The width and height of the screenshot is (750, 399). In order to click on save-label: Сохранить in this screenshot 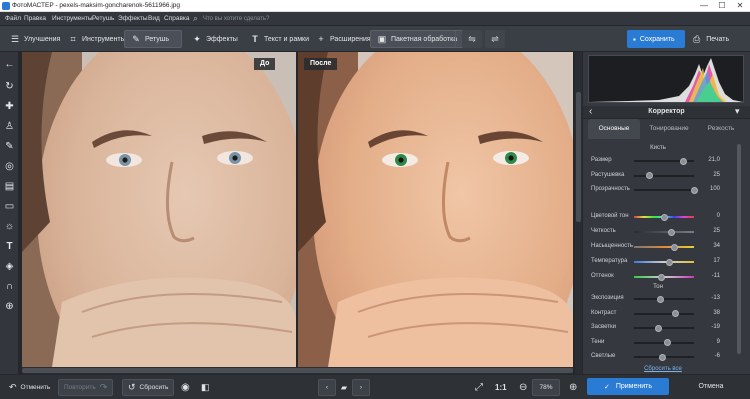, I will do `click(657, 39)`.